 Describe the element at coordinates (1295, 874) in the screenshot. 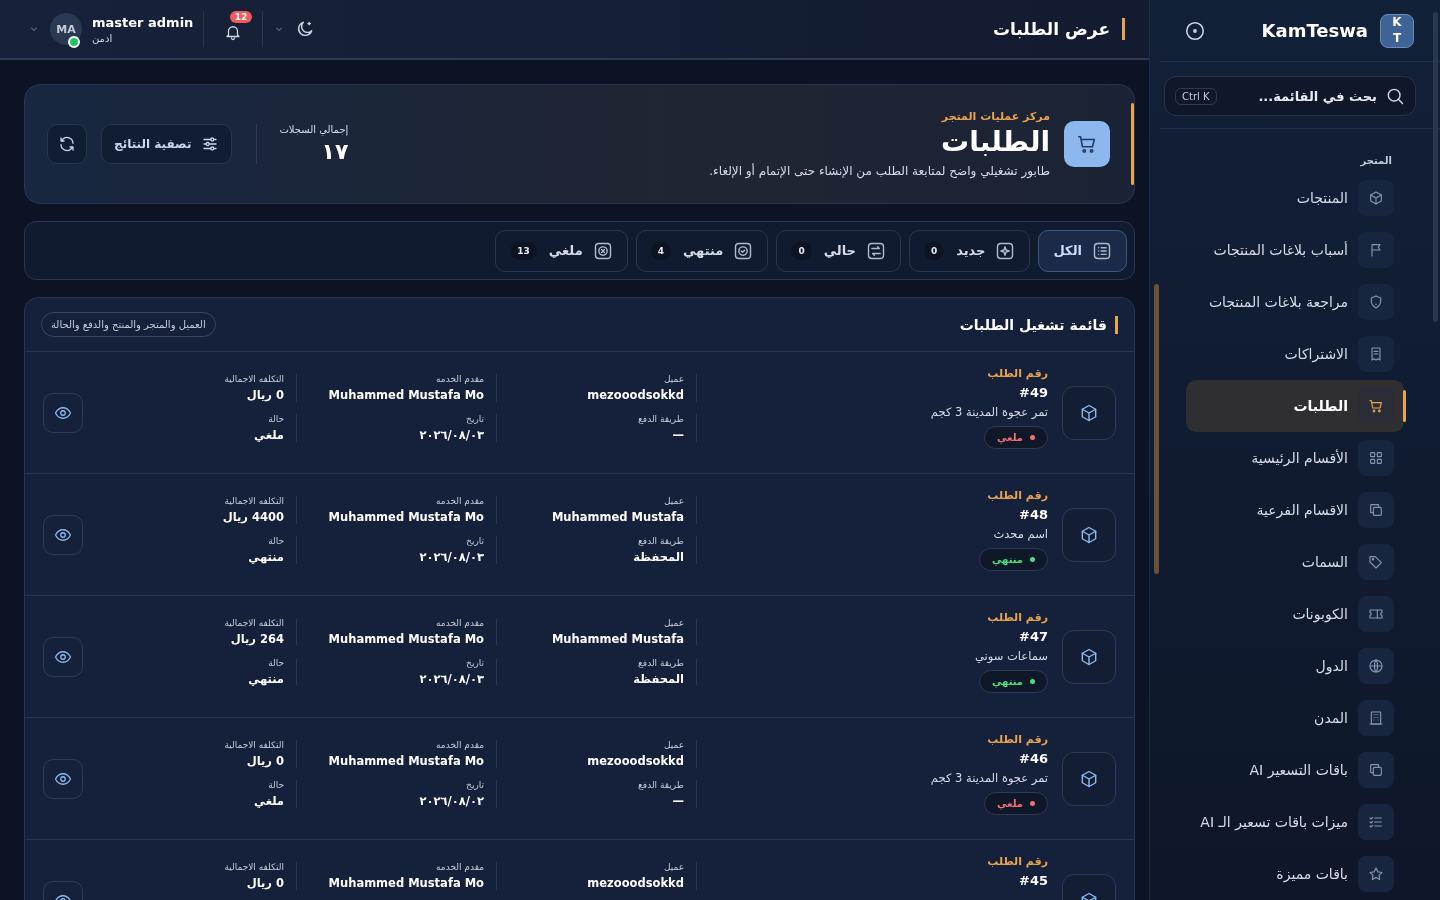

I see `sidebar-item: باقات مميزة` at that location.